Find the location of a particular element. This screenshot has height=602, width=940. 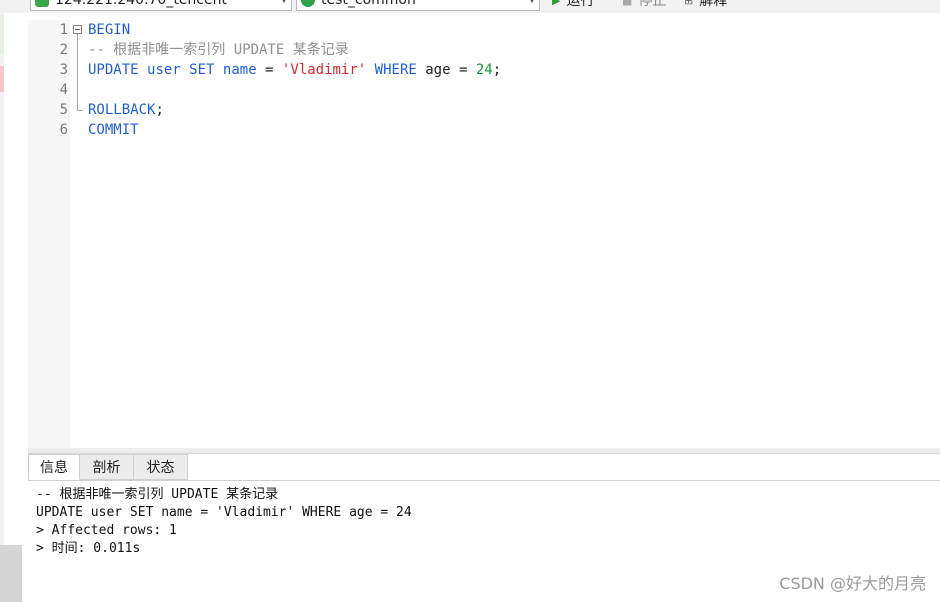

change-marker is located at coordinates (2, 34).